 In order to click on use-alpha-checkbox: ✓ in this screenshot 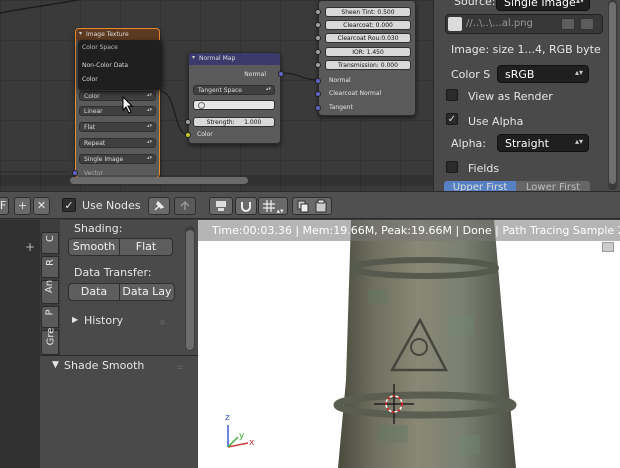, I will do `click(452, 119)`.